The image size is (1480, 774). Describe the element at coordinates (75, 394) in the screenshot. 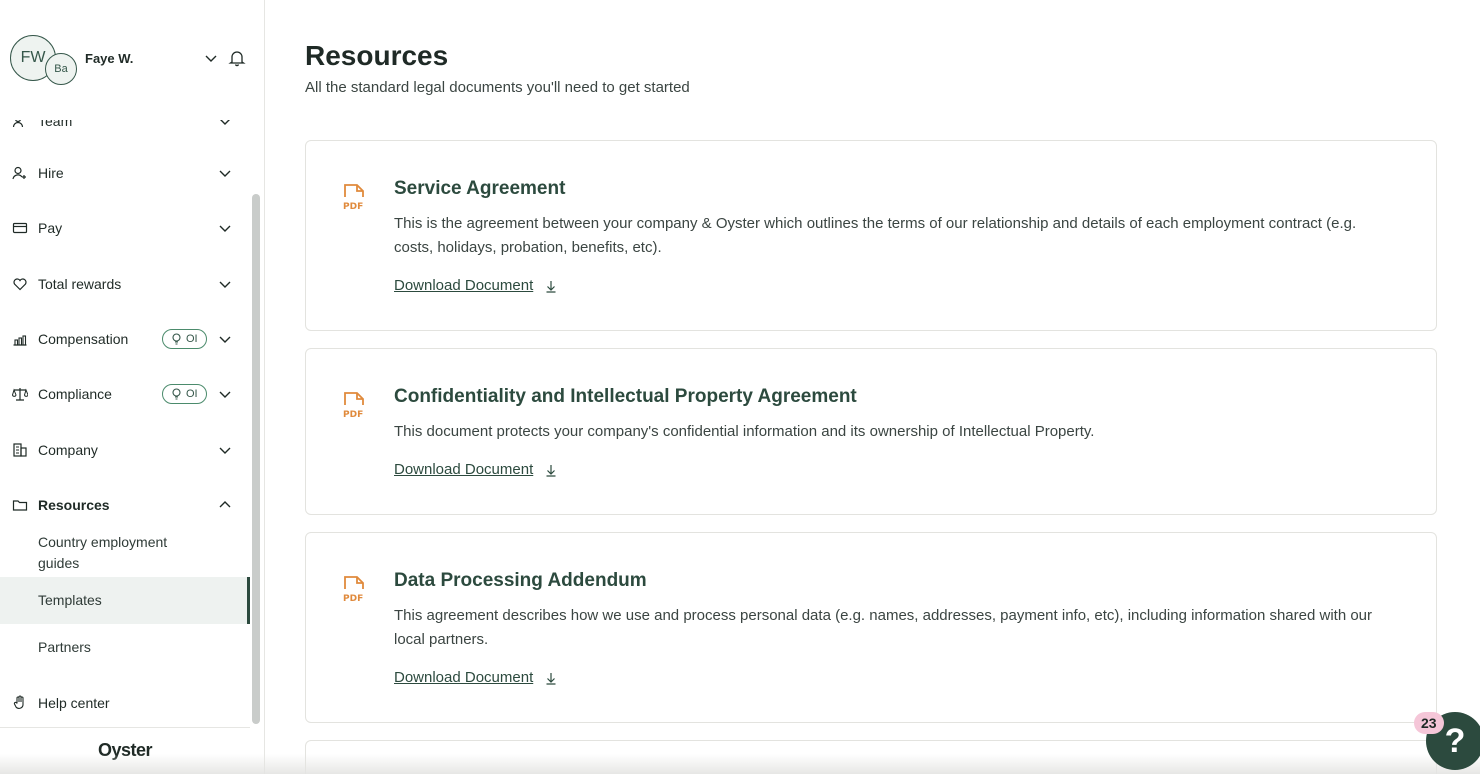

I see `sidebar-item-label: Compliance` at that location.